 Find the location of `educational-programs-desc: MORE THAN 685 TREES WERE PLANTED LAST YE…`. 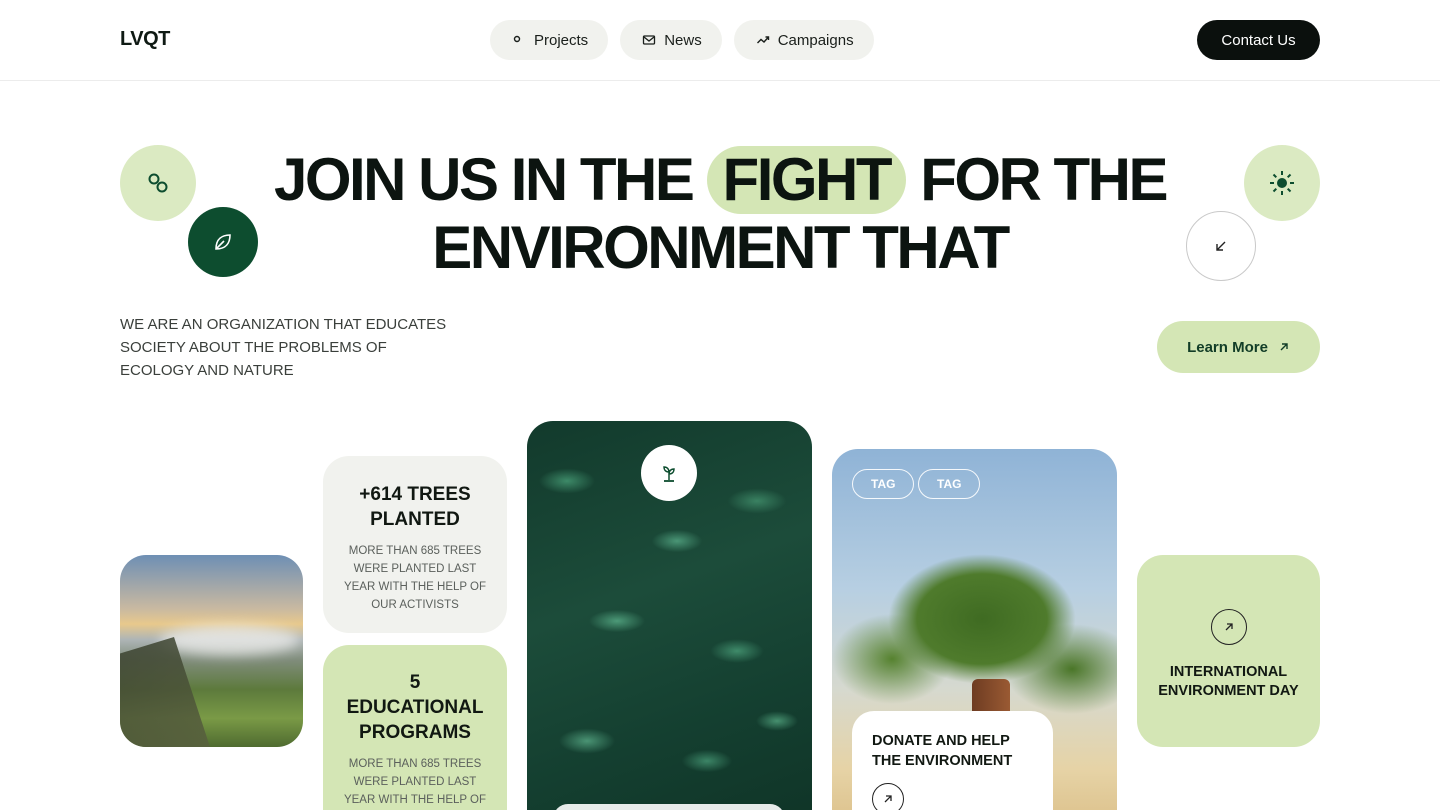

educational-programs-desc: MORE THAN 685 TREES WERE PLANTED LAST YE… is located at coordinates (415, 782).